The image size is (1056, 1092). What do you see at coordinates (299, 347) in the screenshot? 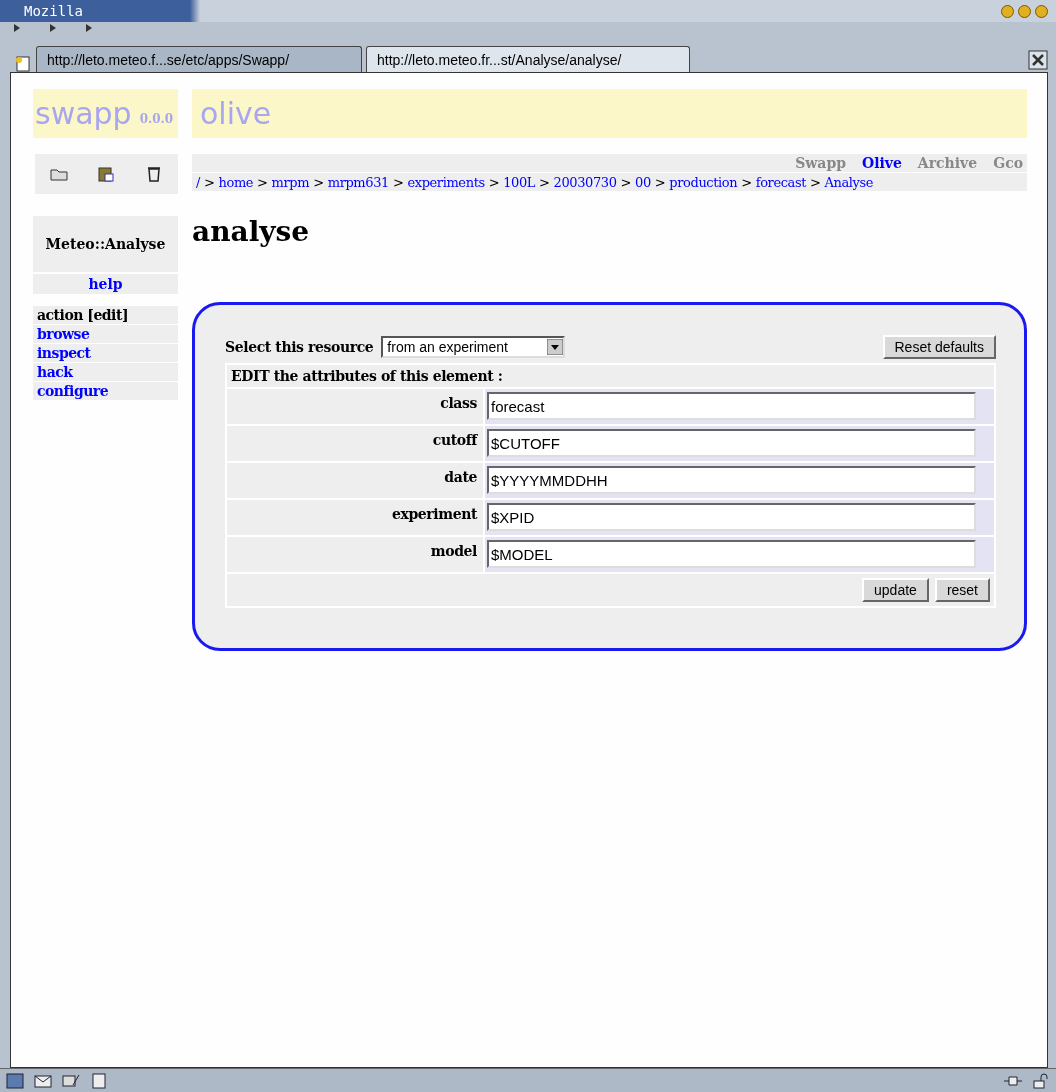
I see `select-label: Select this resource` at bounding box center [299, 347].